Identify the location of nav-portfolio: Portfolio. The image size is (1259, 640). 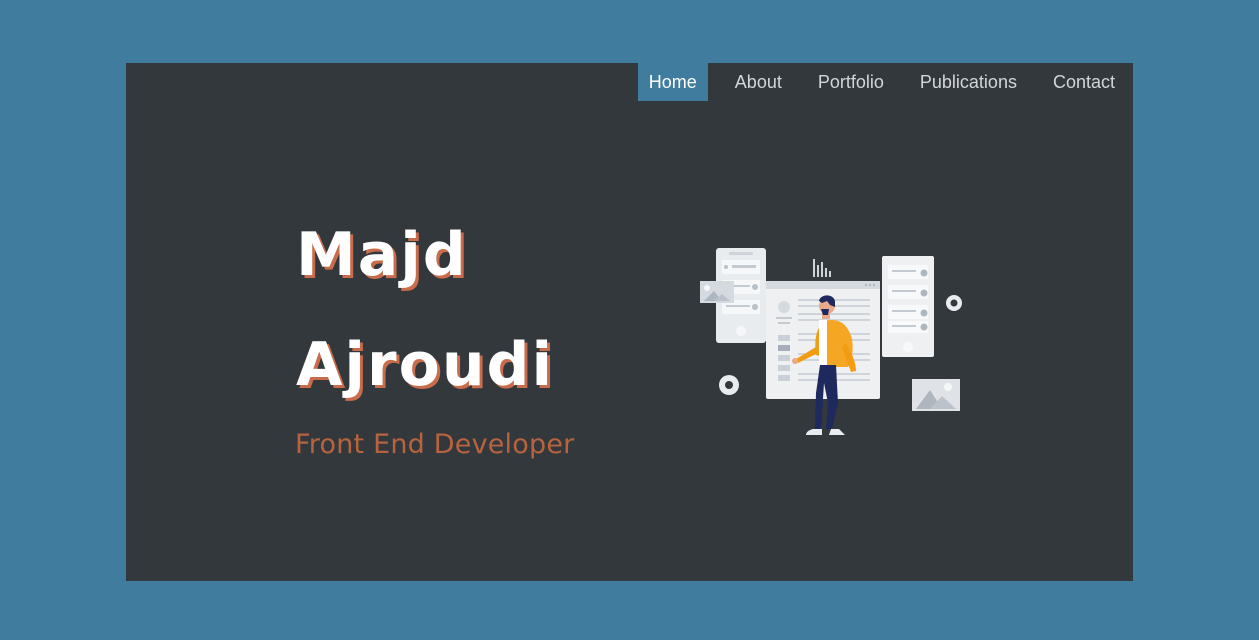
(851, 82).